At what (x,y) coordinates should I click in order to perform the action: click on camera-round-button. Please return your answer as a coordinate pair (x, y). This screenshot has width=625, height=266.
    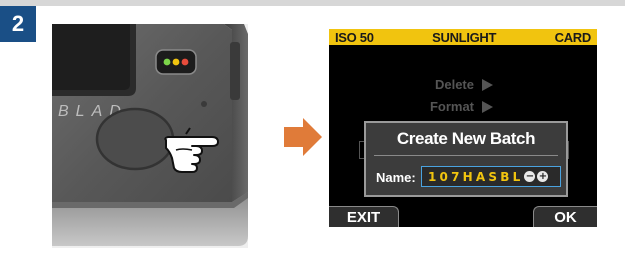
    Looking at the image, I should click on (135, 139).